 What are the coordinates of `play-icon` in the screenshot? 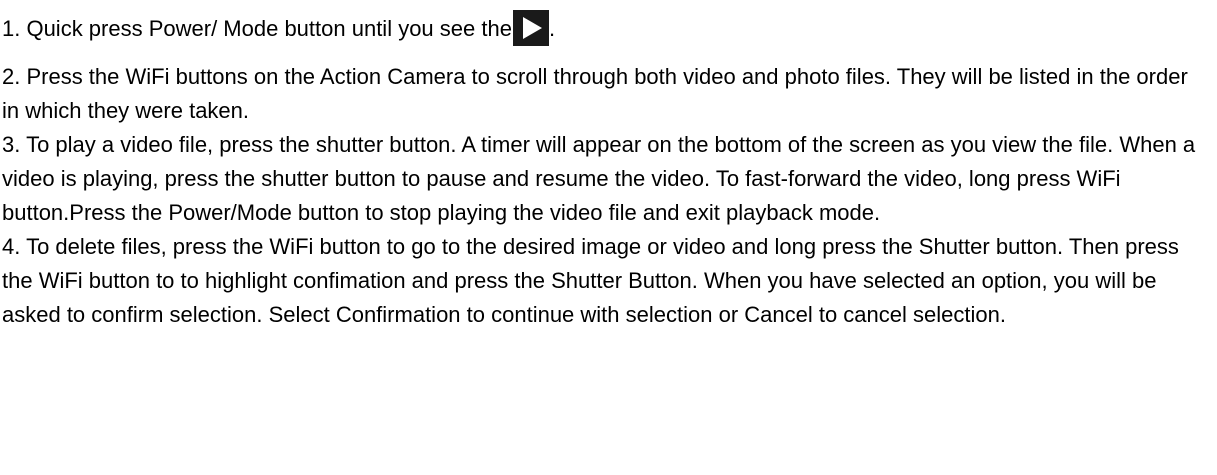 It's located at (530, 28).